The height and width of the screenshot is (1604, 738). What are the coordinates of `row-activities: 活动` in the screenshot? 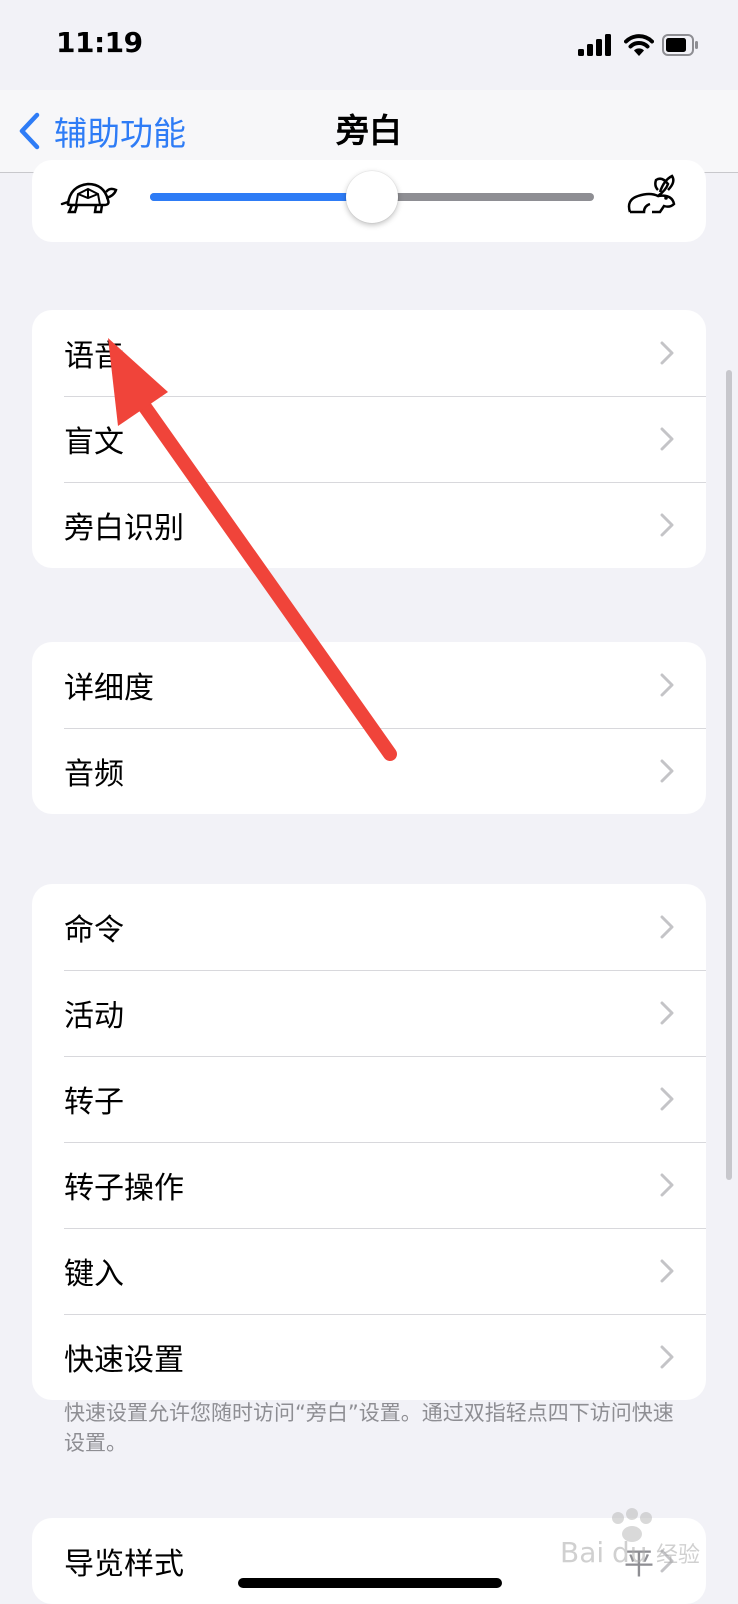 It's located at (369, 1013).